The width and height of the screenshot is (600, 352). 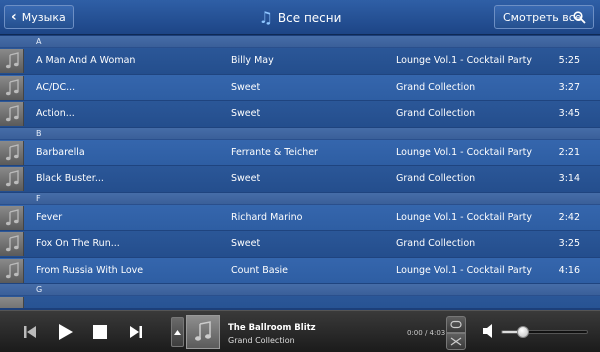 I want to click on section-header-b: B, so click(x=300, y=133).